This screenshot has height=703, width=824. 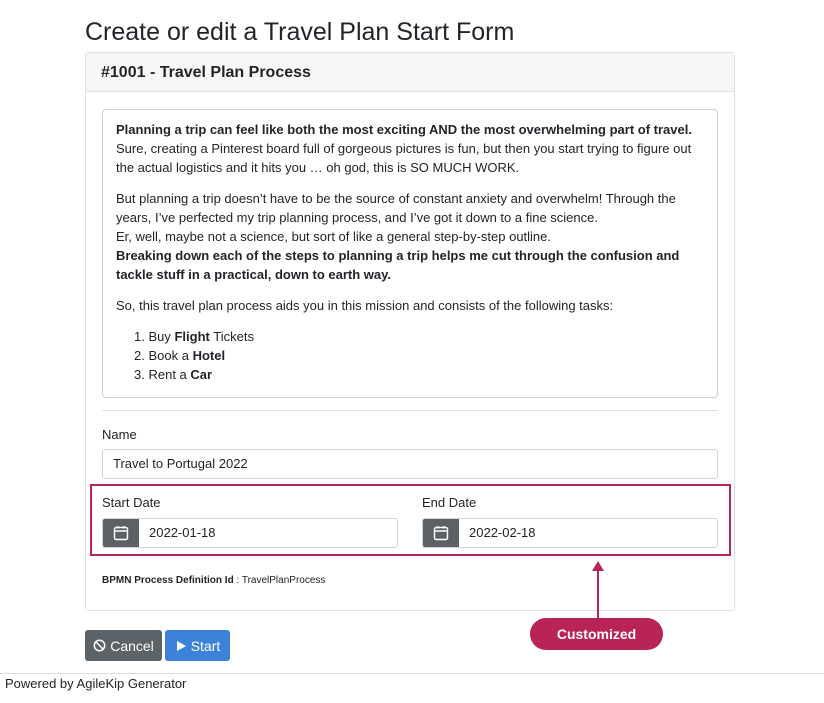 What do you see at coordinates (205, 645) in the screenshot?
I see `start-label: Start` at bounding box center [205, 645].